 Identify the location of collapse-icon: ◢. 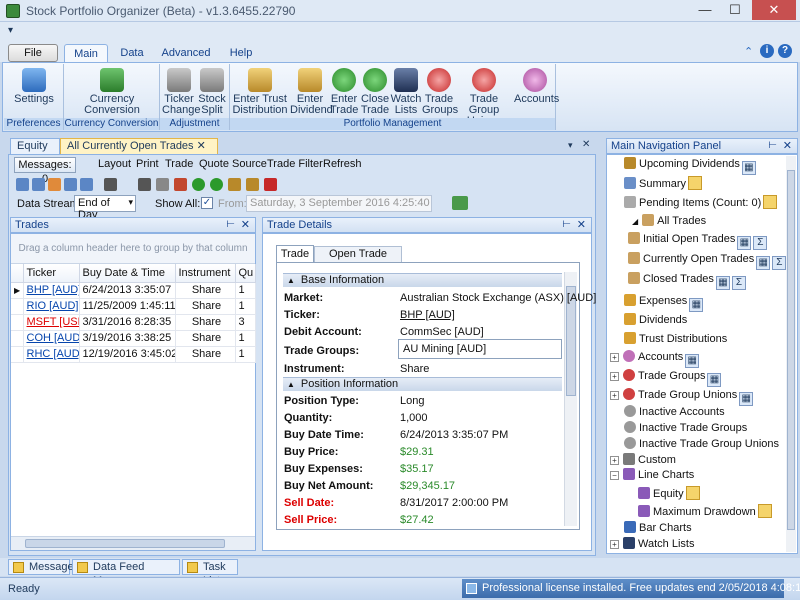
(635, 221).